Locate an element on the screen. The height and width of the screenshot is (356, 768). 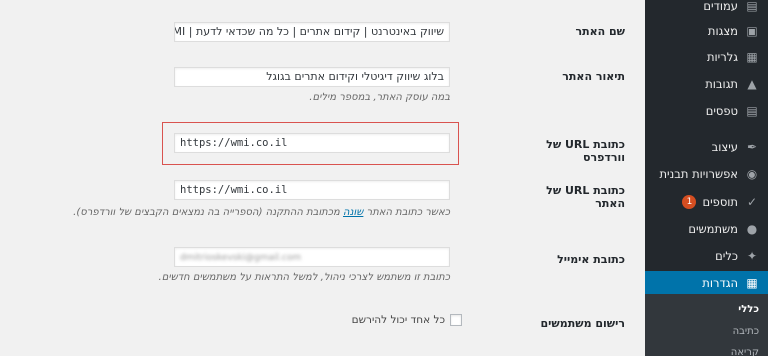
submenu-item-reading: קריאה is located at coordinates (745, 351).